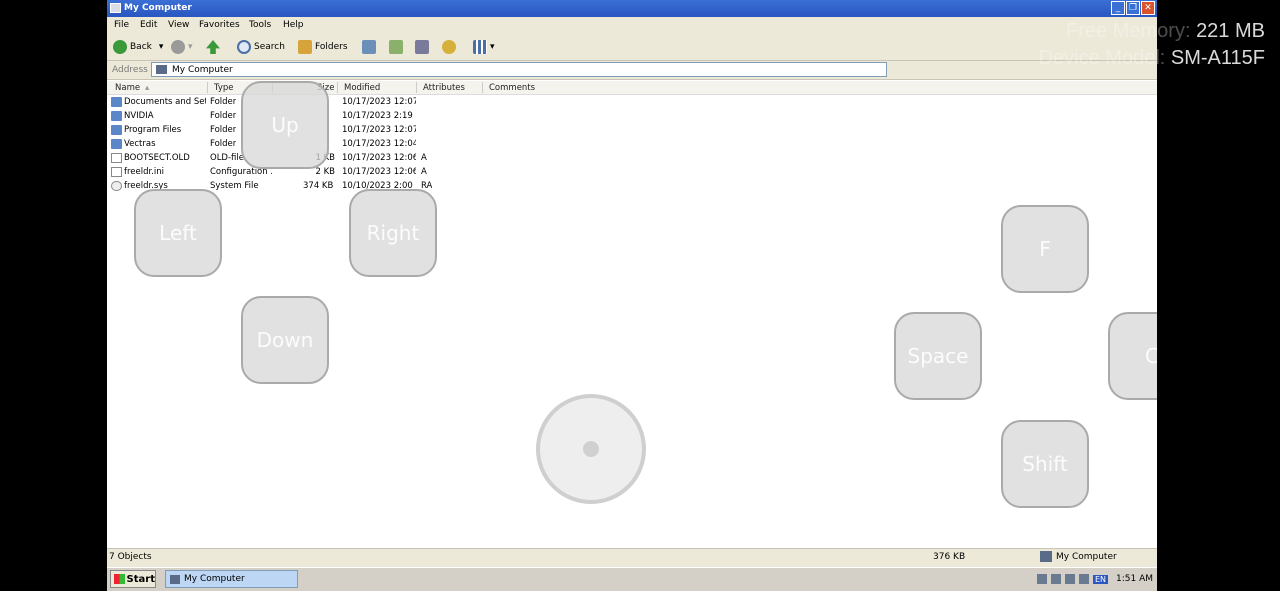 Image resolution: width=1280 pixels, height=591 pixels. What do you see at coordinates (1132, 356) in the screenshot?
I see `c-key-button: C` at bounding box center [1132, 356].